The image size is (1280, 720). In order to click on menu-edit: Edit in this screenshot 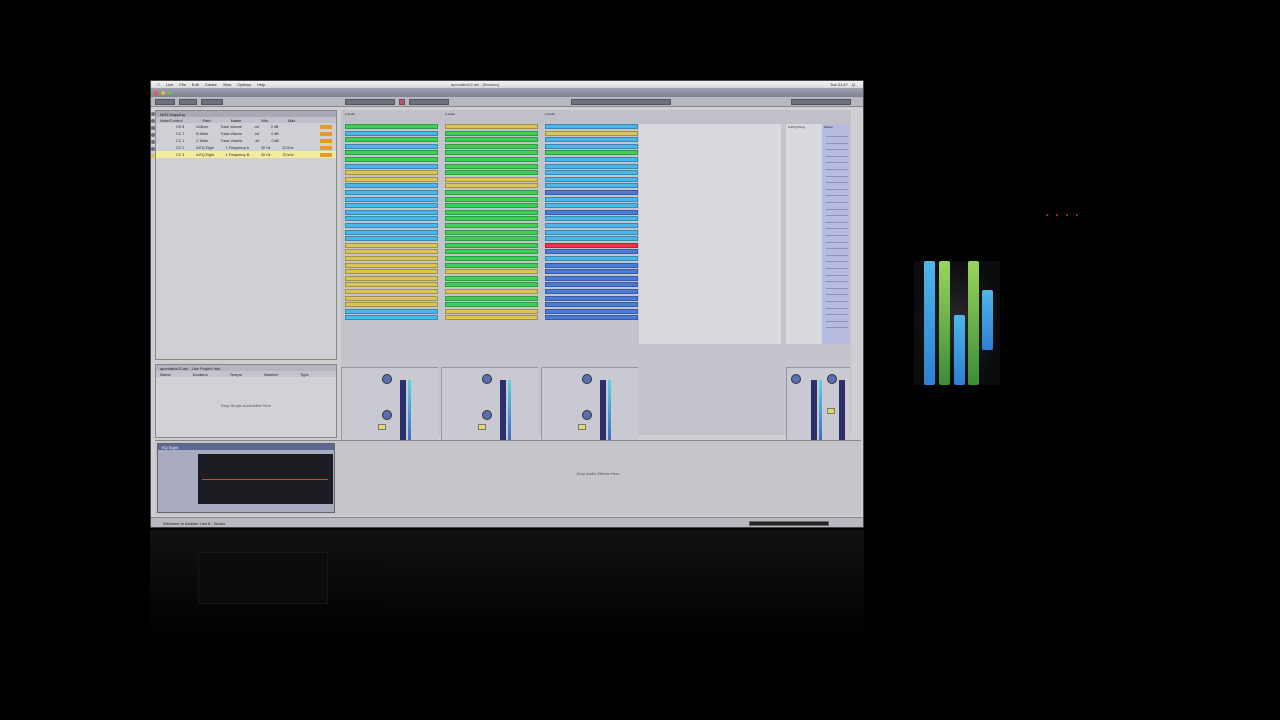, I will do `click(195, 84)`.